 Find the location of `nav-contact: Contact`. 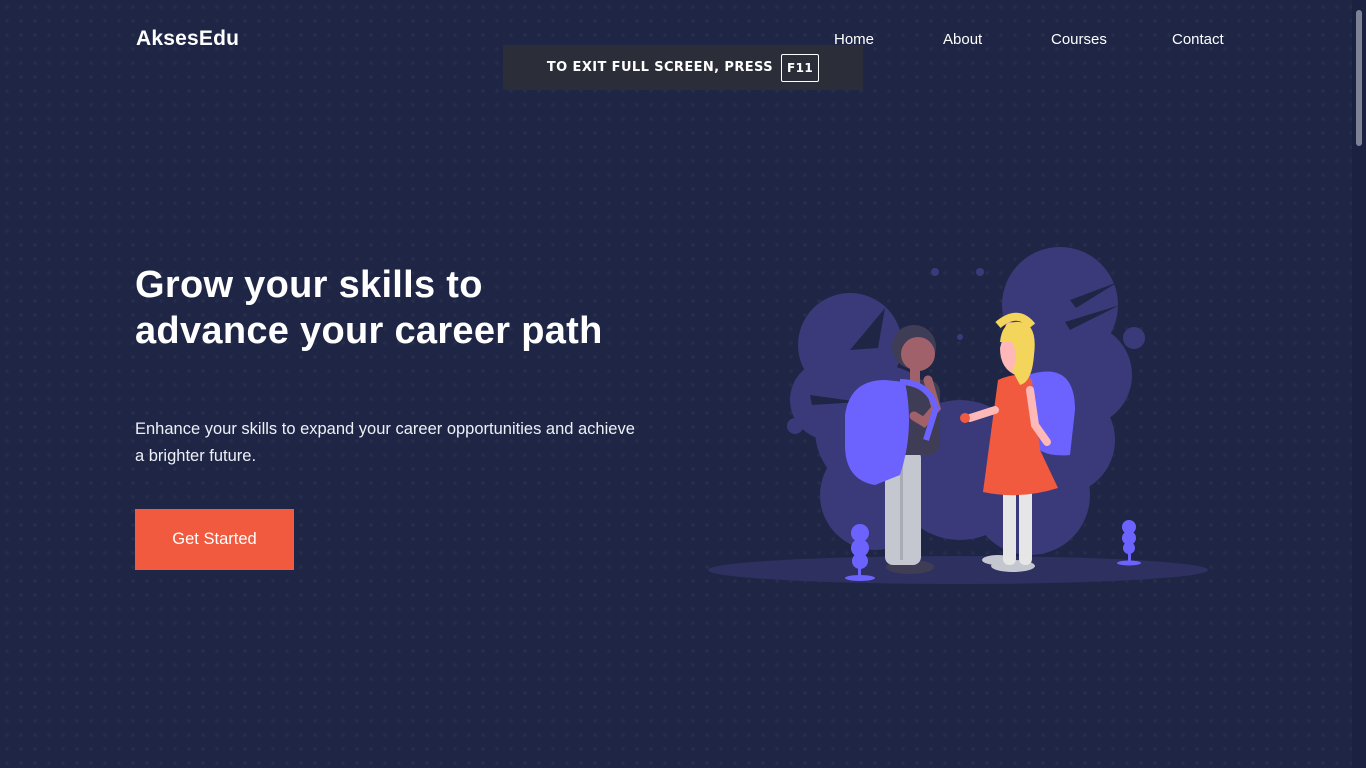

nav-contact: Contact is located at coordinates (1198, 39).